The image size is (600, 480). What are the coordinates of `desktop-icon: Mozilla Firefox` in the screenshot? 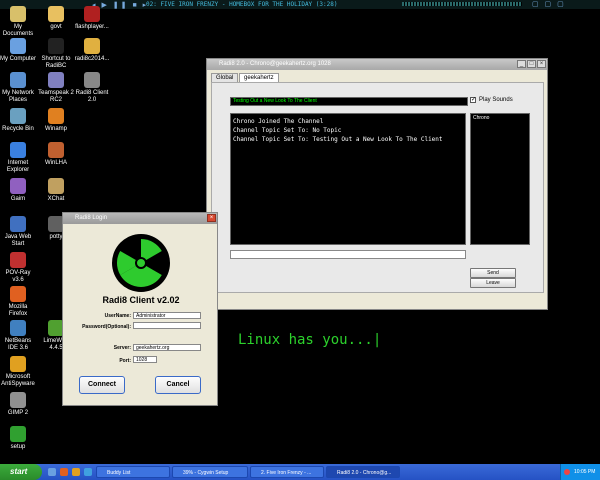 It's located at (18, 302).